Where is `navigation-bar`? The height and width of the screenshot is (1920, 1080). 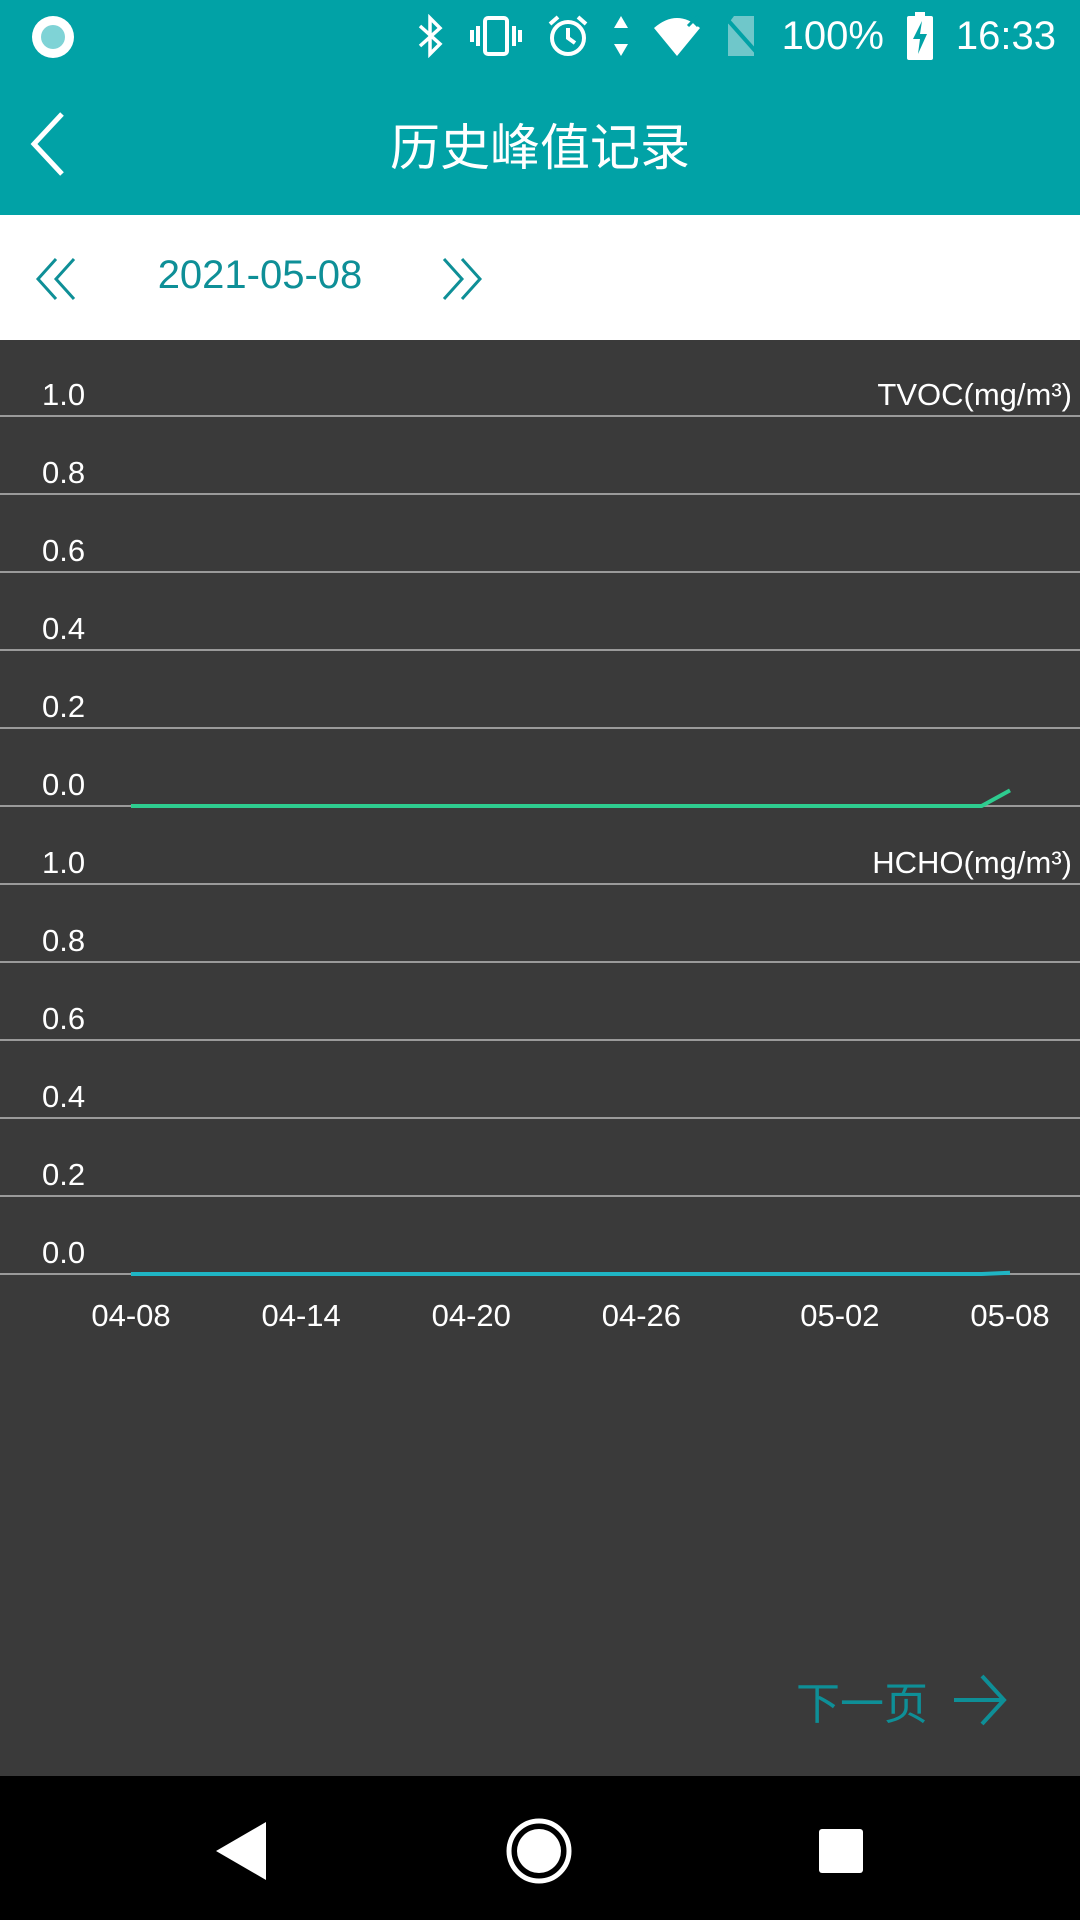 navigation-bar is located at coordinates (540, 1848).